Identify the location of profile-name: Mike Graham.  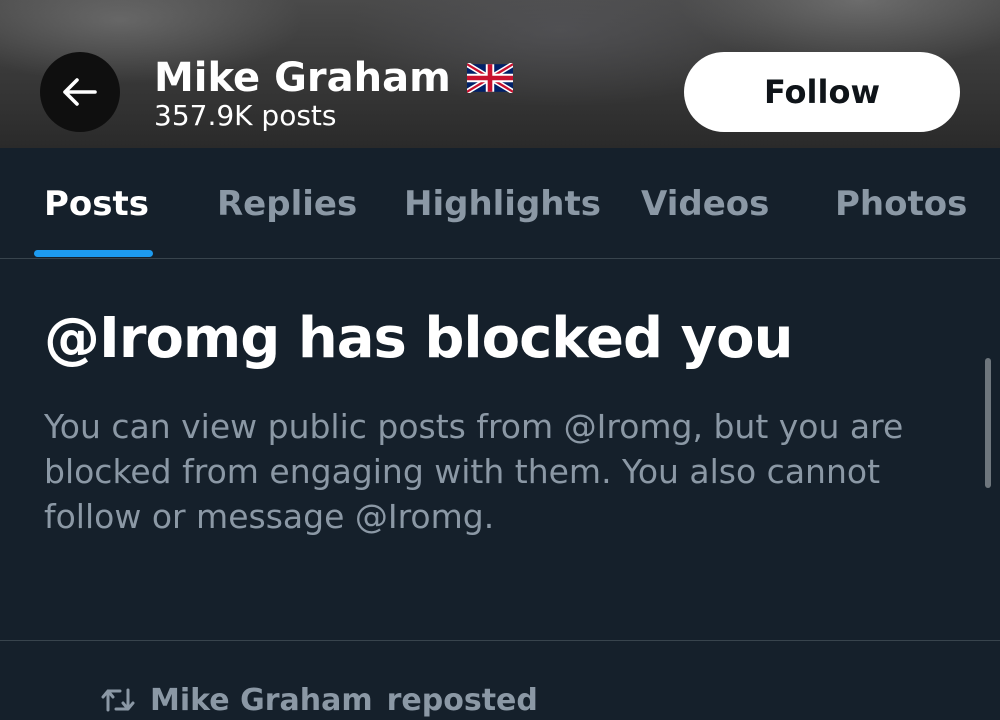
(333, 78).